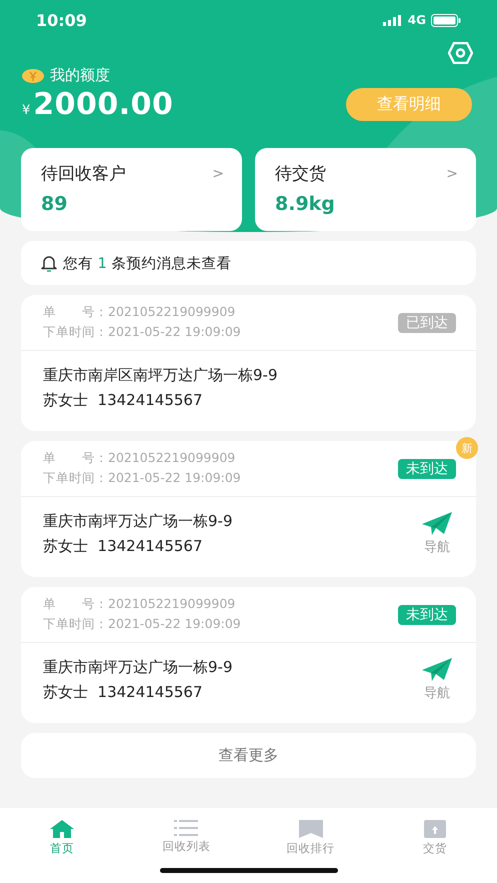 This screenshot has height=883, width=497. I want to click on new-badge: 新, so click(467, 448).